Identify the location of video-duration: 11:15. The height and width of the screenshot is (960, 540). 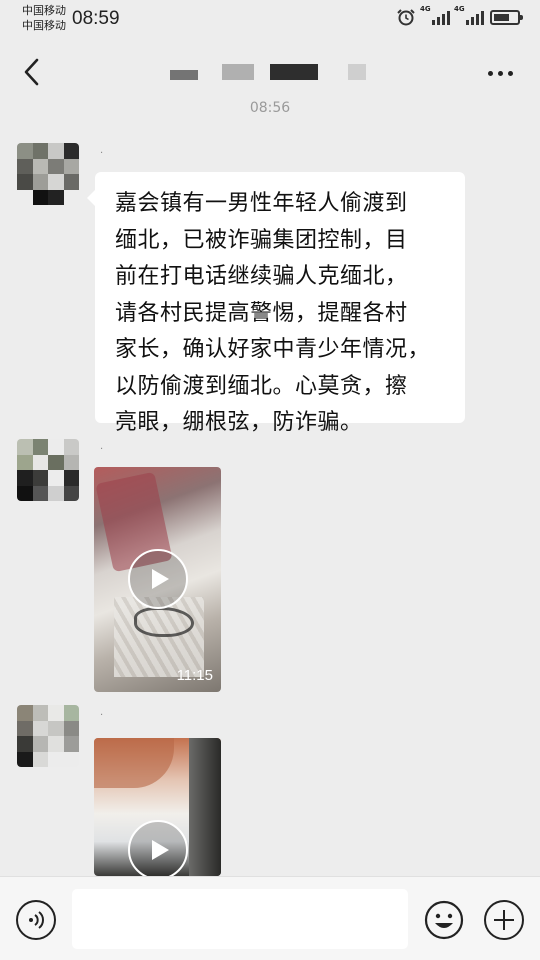
(194, 675).